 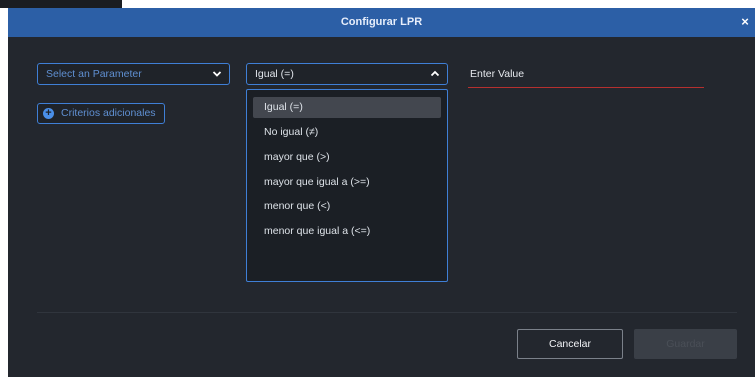 I want to click on dropdown-option: Igual (=), so click(x=347, y=107).